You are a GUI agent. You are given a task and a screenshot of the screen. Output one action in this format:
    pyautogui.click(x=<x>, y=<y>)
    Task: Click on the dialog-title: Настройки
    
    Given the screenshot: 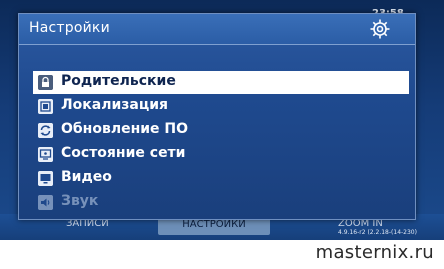 What is the action you would take?
    pyautogui.click(x=69, y=28)
    